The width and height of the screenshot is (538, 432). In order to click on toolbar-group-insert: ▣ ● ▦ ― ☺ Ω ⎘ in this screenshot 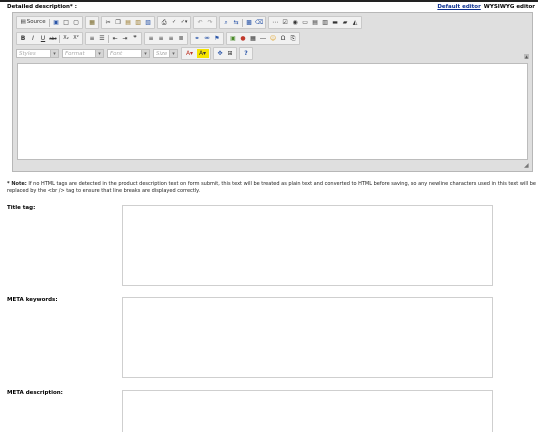, I will do `click(263, 38)`.